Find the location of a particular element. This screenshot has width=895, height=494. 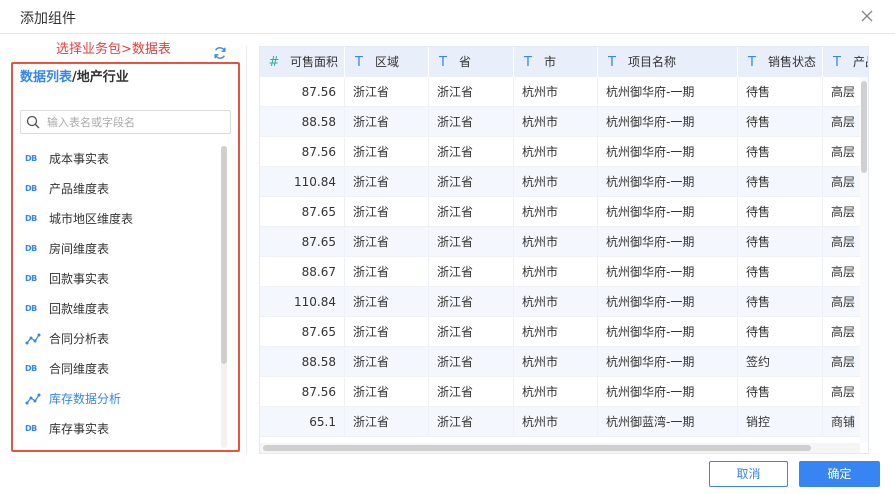

grid-horizontal-scrollbar is located at coordinates (560, 448).